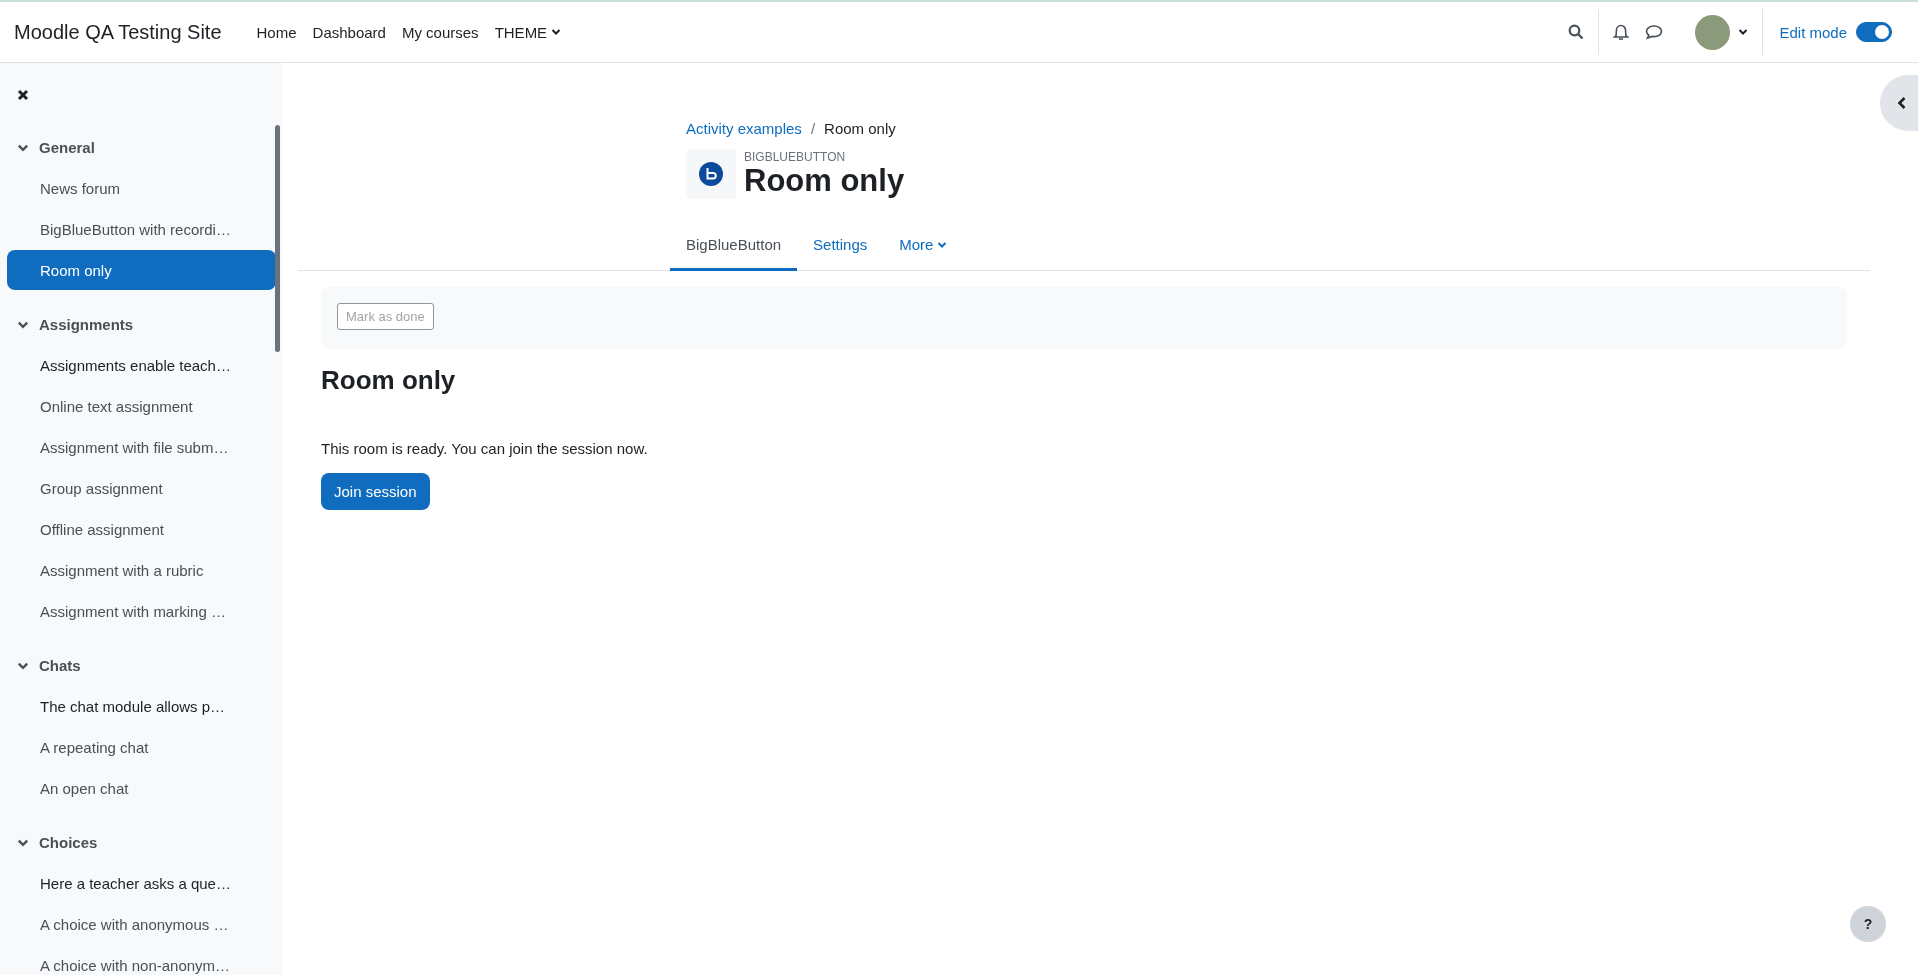 Image resolution: width=1918 pixels, height=975 pixels. Describe the element at coordinates (141, 570) in the screenshot. I see `course-index-item: Assignment with a rubric` at that location.